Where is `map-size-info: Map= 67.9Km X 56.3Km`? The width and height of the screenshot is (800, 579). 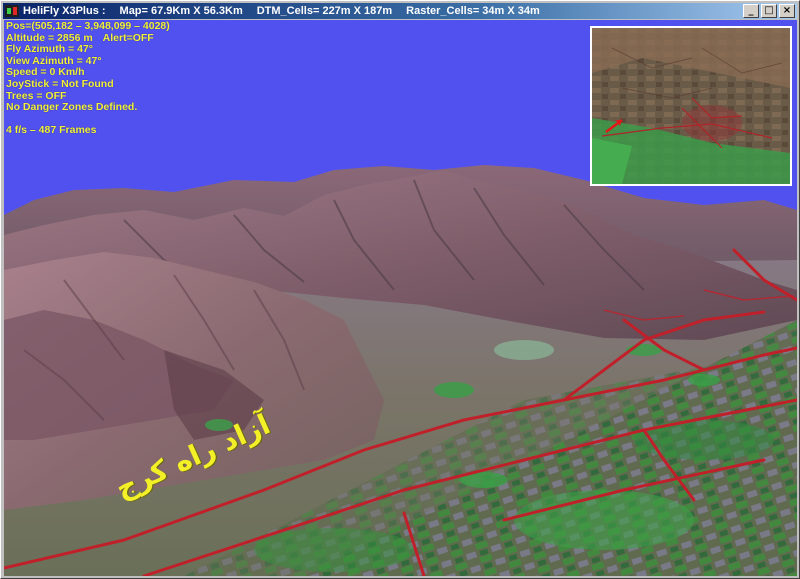 map-size-info: Map= 67.9Km X 56.3Km is located at coordinates (181, 11).